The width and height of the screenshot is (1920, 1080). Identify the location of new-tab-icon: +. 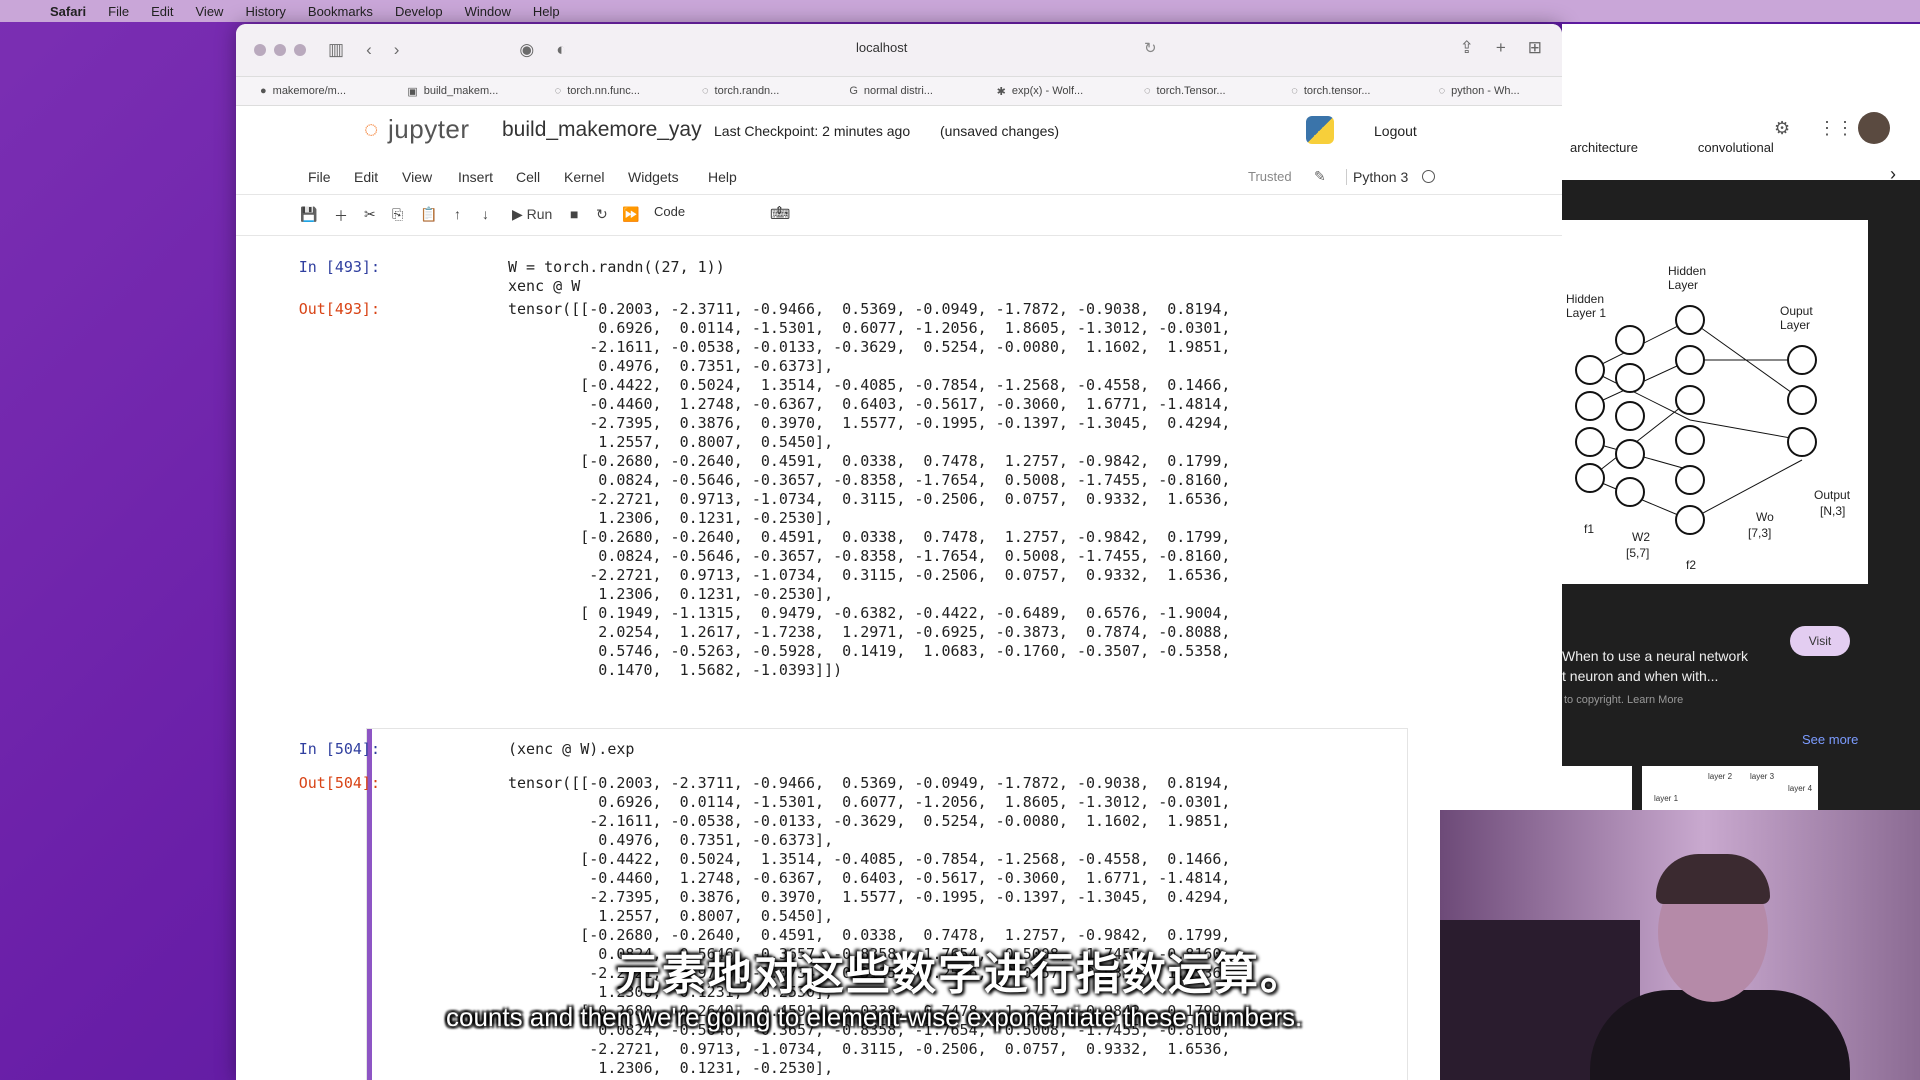
(1501, 48).